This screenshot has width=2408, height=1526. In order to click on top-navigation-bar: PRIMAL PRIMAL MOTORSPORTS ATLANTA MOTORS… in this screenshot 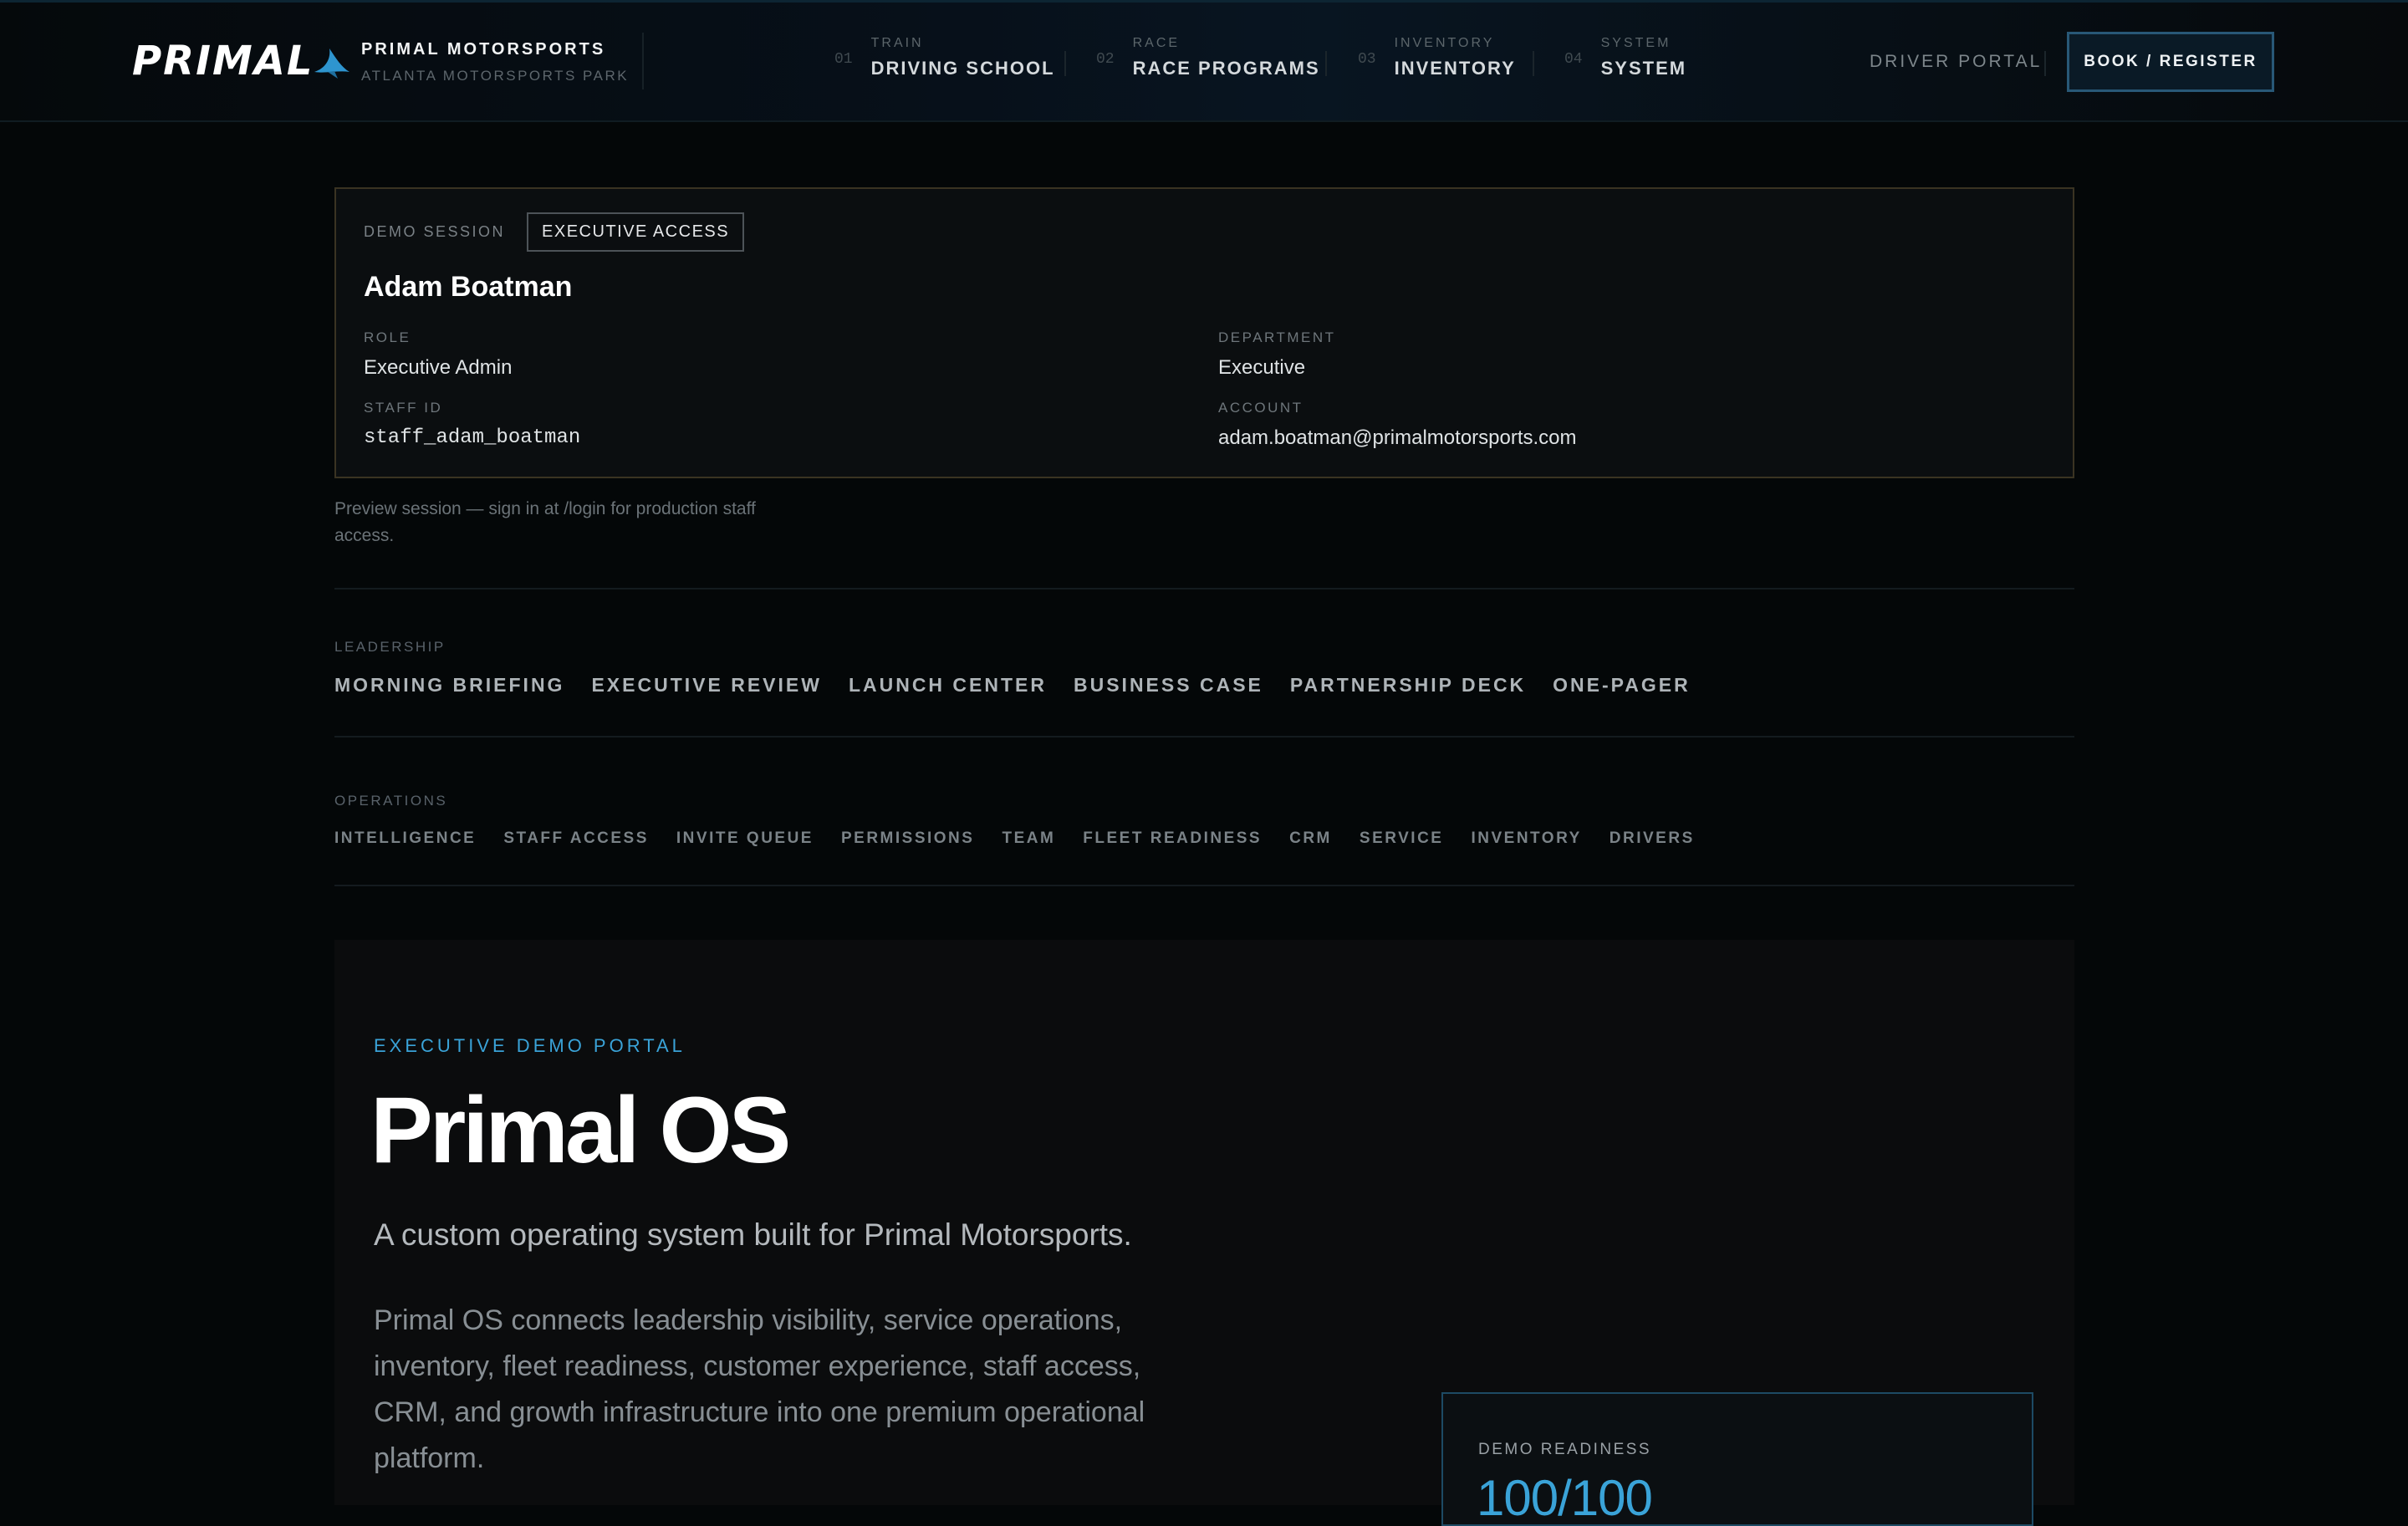, I will do `click(1204, 61)`.